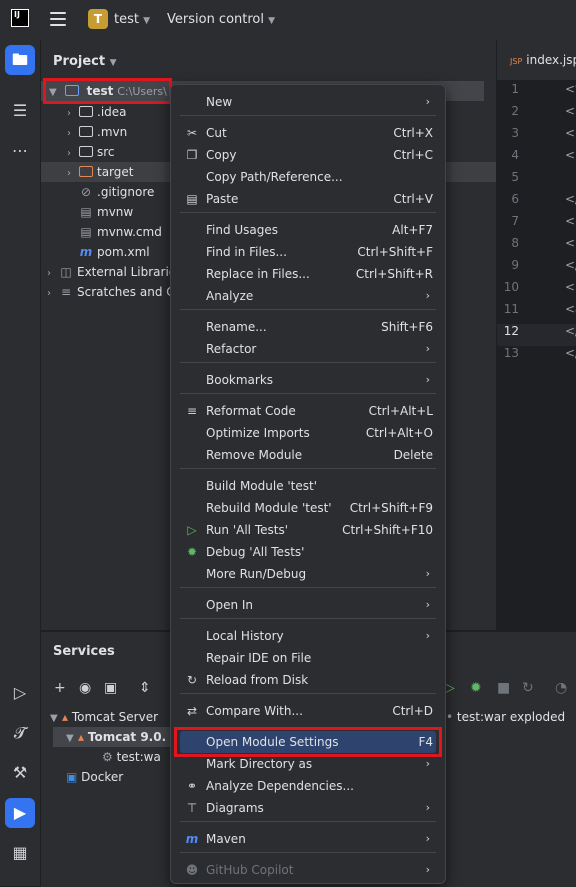 Image resolution: width=576 pixels, height=887 pixels. Describe the element at coordinates (192, 786) in the screenshot. I see `dependencies-icon: ⚭` at that location.